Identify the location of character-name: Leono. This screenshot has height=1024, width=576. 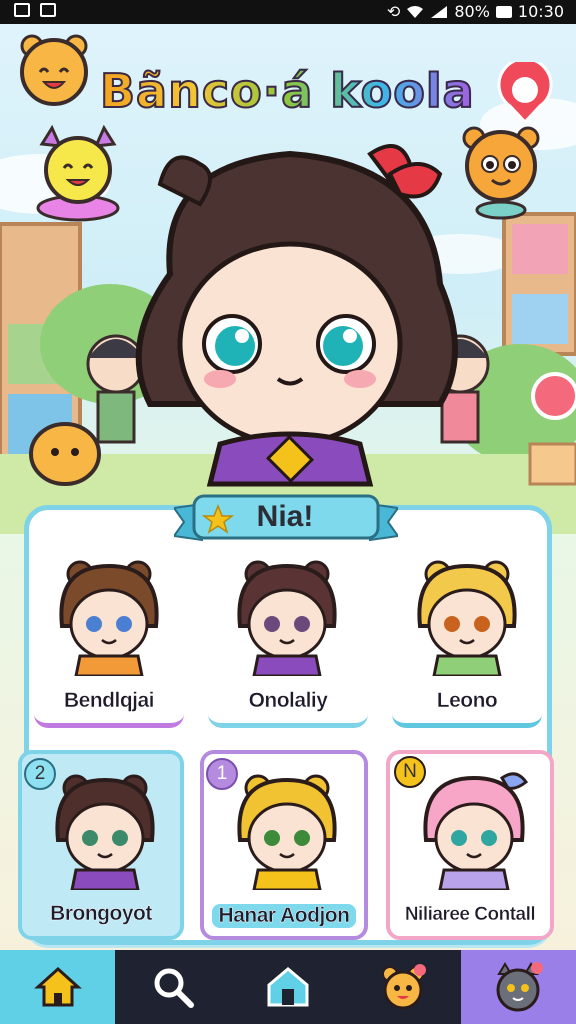
(467, 700).